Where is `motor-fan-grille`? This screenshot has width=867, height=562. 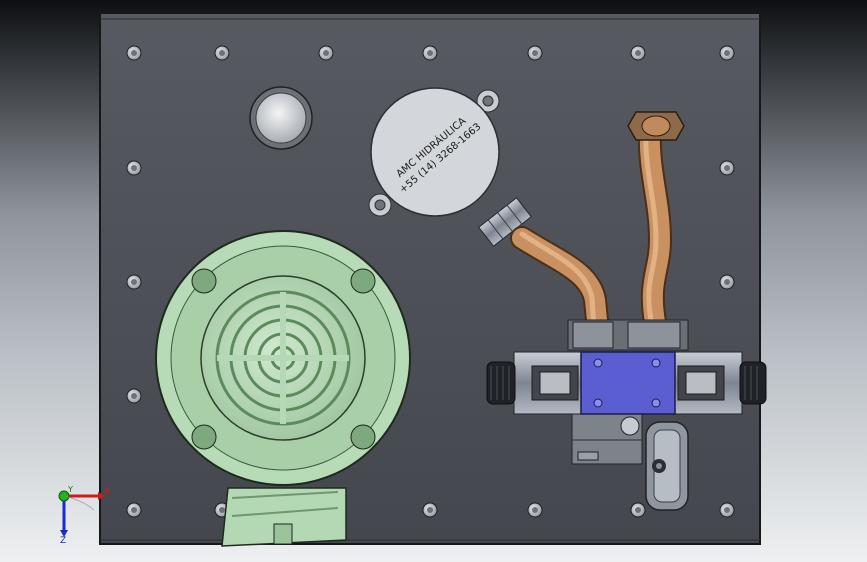 motor-fan-grille is located at coordinates (283, 358).